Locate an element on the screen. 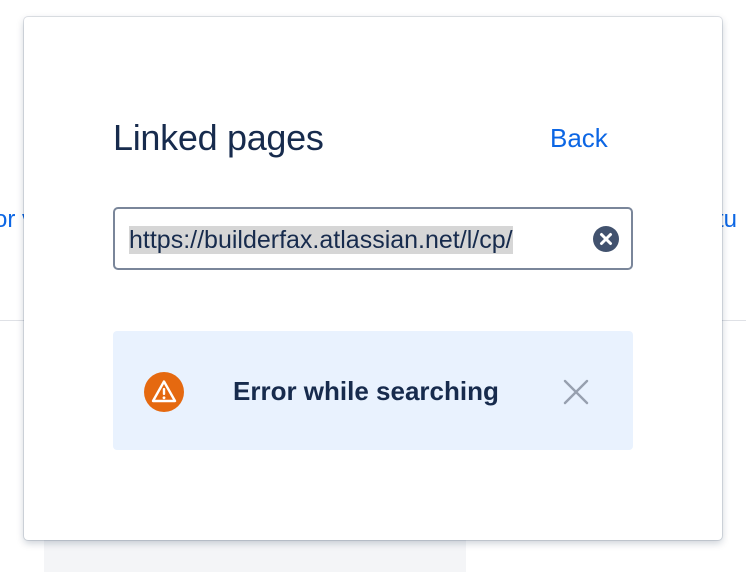 This screenshot has height=572, width=746. warning-icon is located at coordinates (164, 392).